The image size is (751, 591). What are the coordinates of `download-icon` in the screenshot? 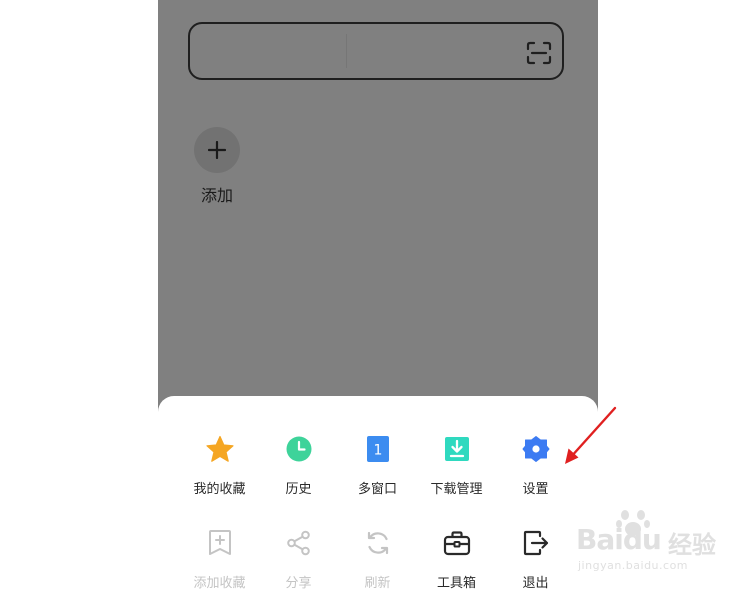 It's located at (456, 449).